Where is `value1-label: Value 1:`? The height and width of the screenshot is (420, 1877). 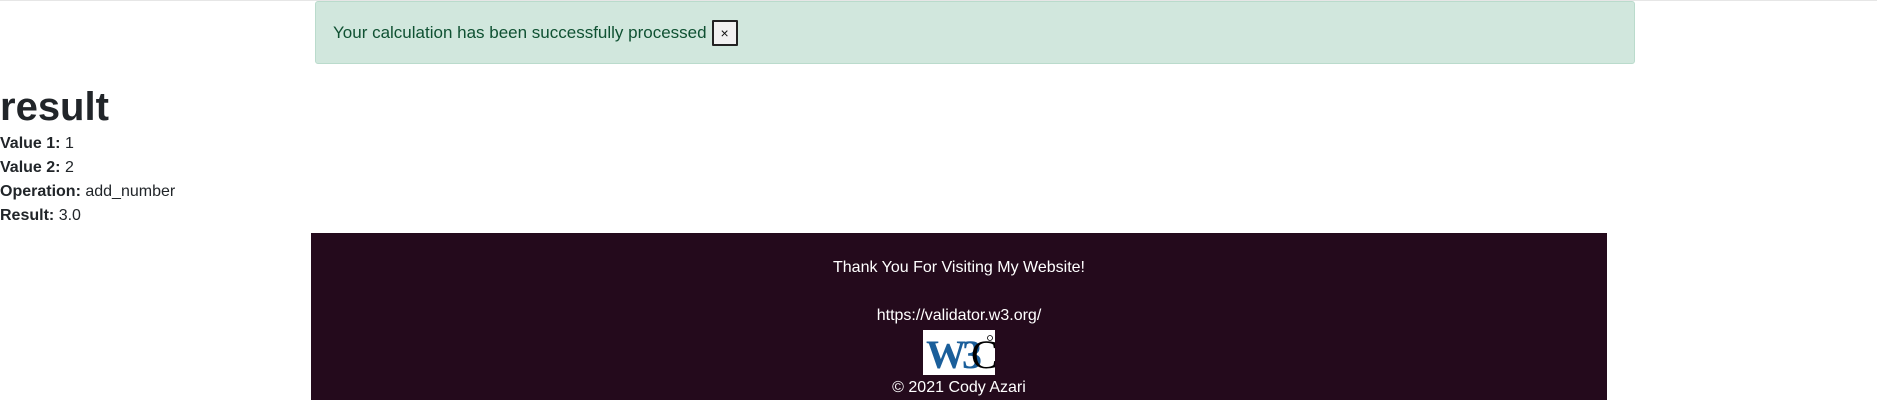 value1-label: Value 1: is located at coordinates (30, 143).